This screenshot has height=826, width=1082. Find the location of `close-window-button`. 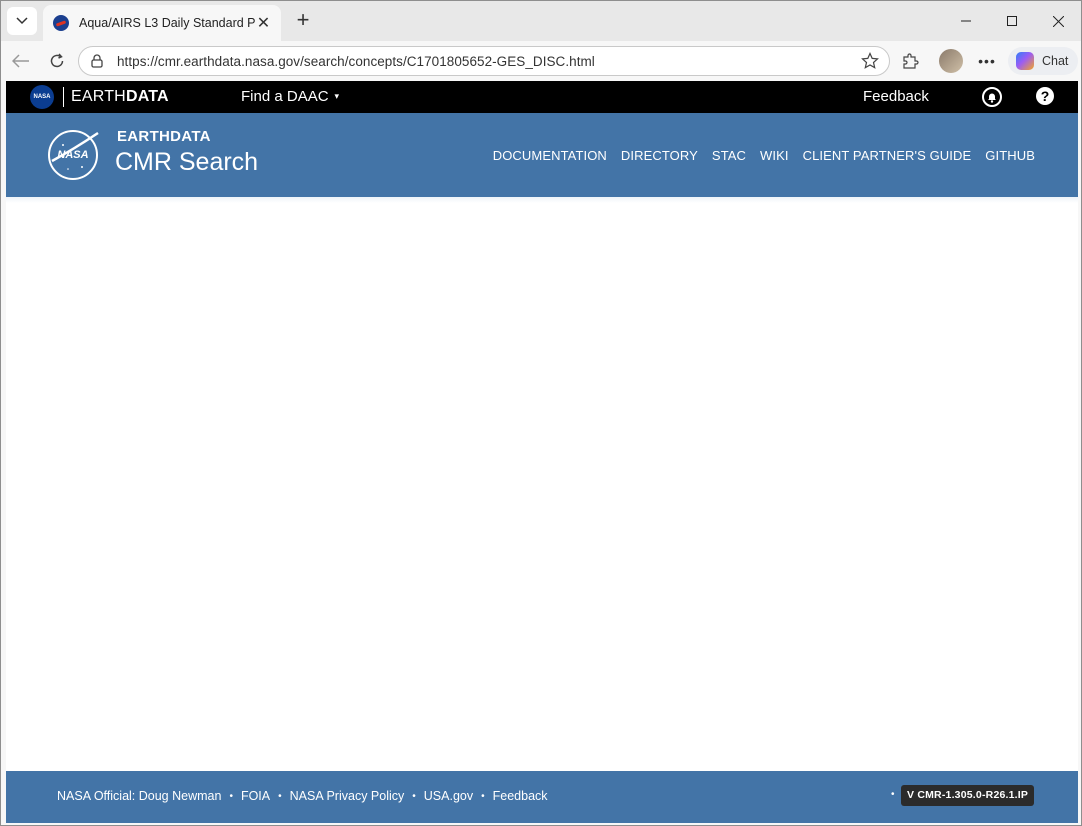

close-window-button is located at coordinates (1058, 21).